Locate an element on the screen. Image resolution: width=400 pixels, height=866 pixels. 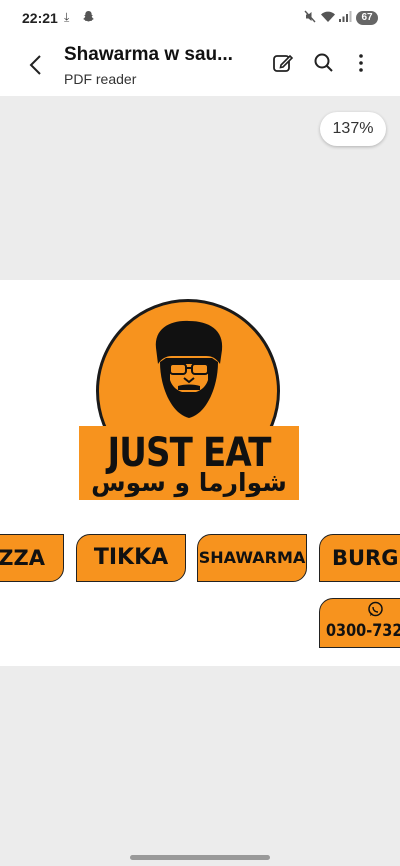
search-button is located at coordinates (324, 63).